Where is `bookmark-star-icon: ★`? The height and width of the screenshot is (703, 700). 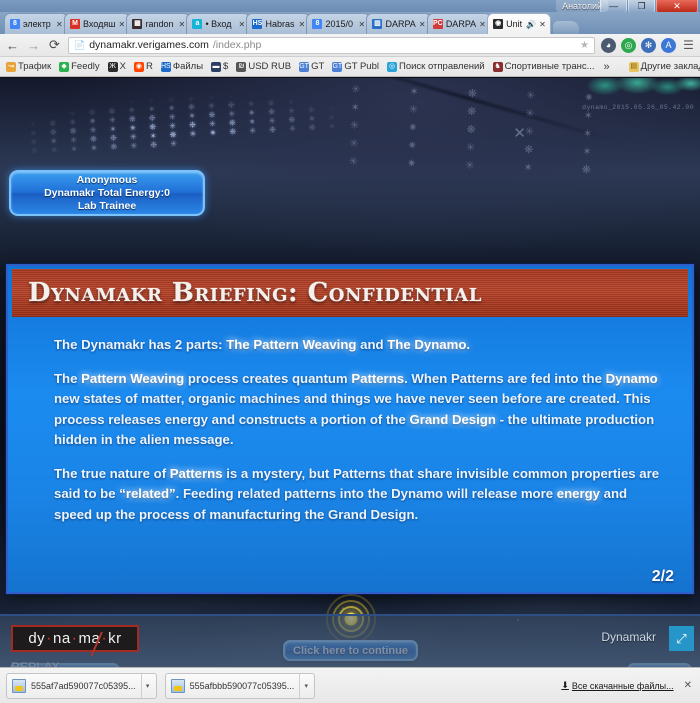 bookmark-star-icon: ★ is located at coordinates (584, 45).